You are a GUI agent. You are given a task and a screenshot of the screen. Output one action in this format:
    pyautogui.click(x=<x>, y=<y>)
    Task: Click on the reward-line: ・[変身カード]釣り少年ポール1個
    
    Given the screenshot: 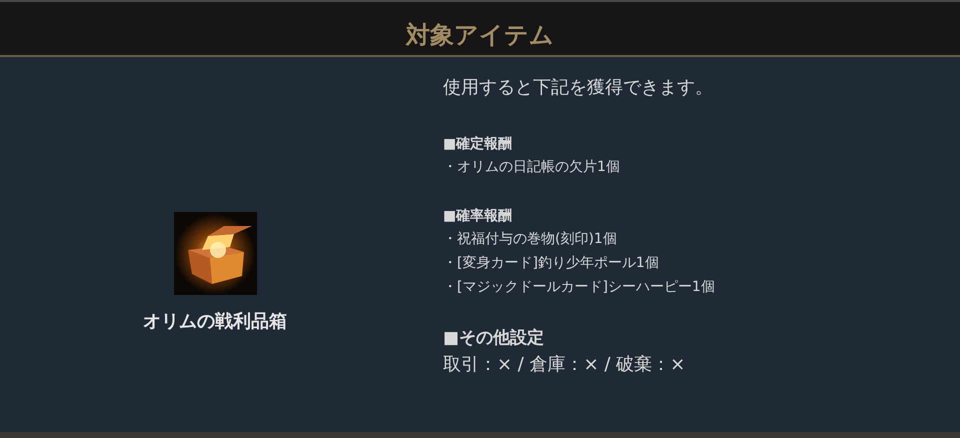 What is the action you would take?
    pyautogui.click(x=551, y=263)
    